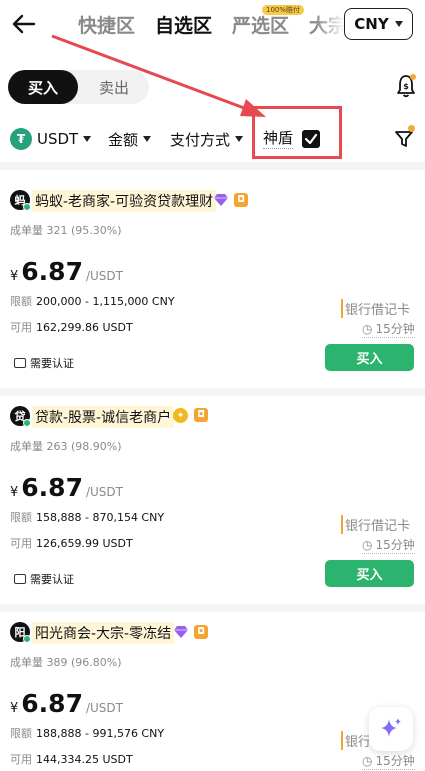  I want to click on asset-filter-label: USDT, so click(58, 139).